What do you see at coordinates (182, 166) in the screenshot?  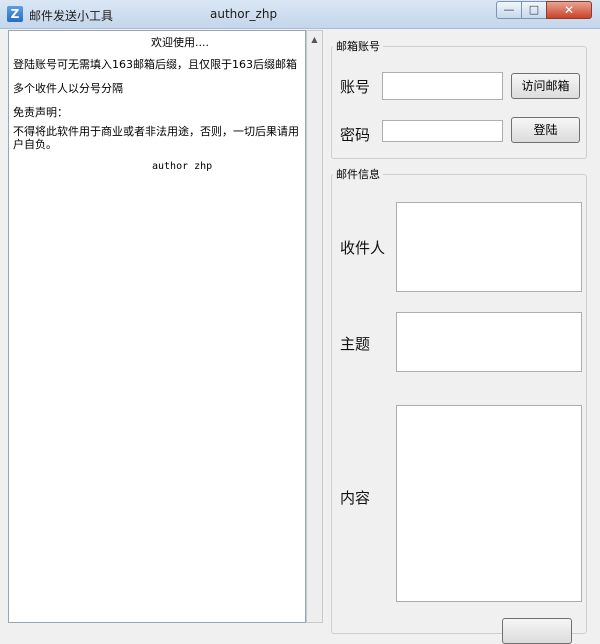 I see `author-text: author zhp` at bounding box center [182, 166].